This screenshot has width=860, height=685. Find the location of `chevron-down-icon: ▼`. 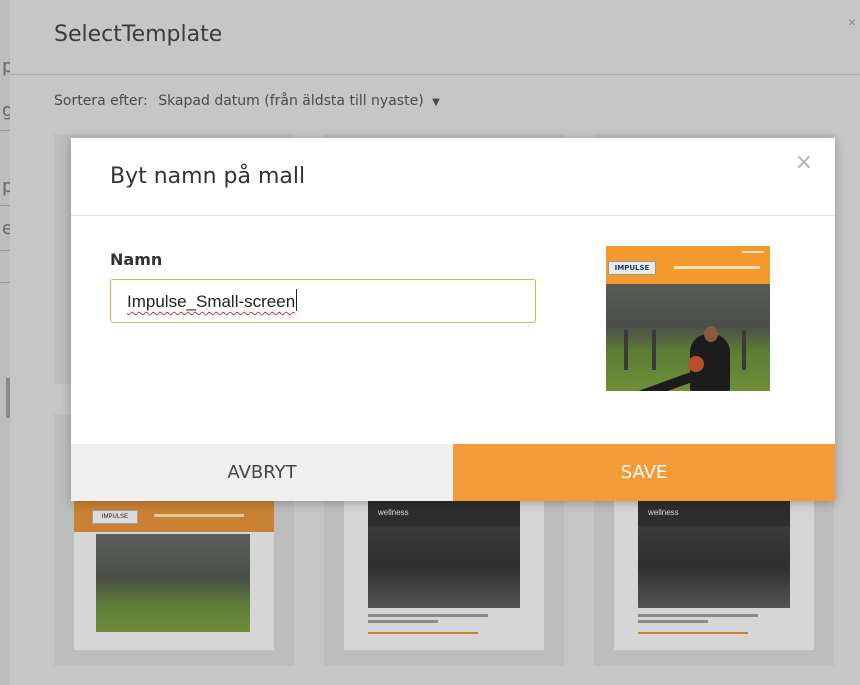

chevron-down-icon: ▼ is located at coordinates (436, 102).